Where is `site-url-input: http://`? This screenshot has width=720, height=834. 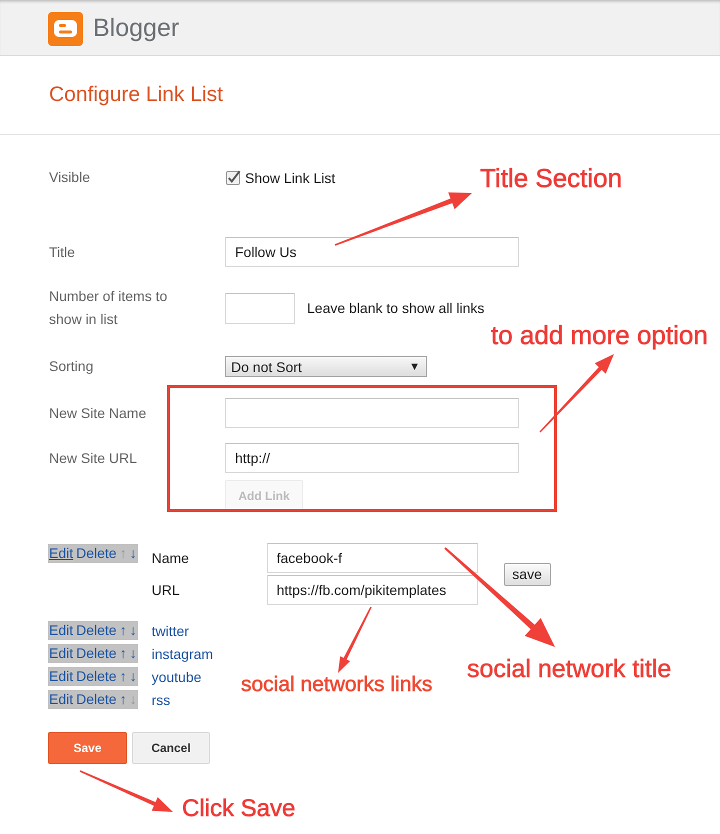 site-url-input: http:// is located at coordinates (372, 458).